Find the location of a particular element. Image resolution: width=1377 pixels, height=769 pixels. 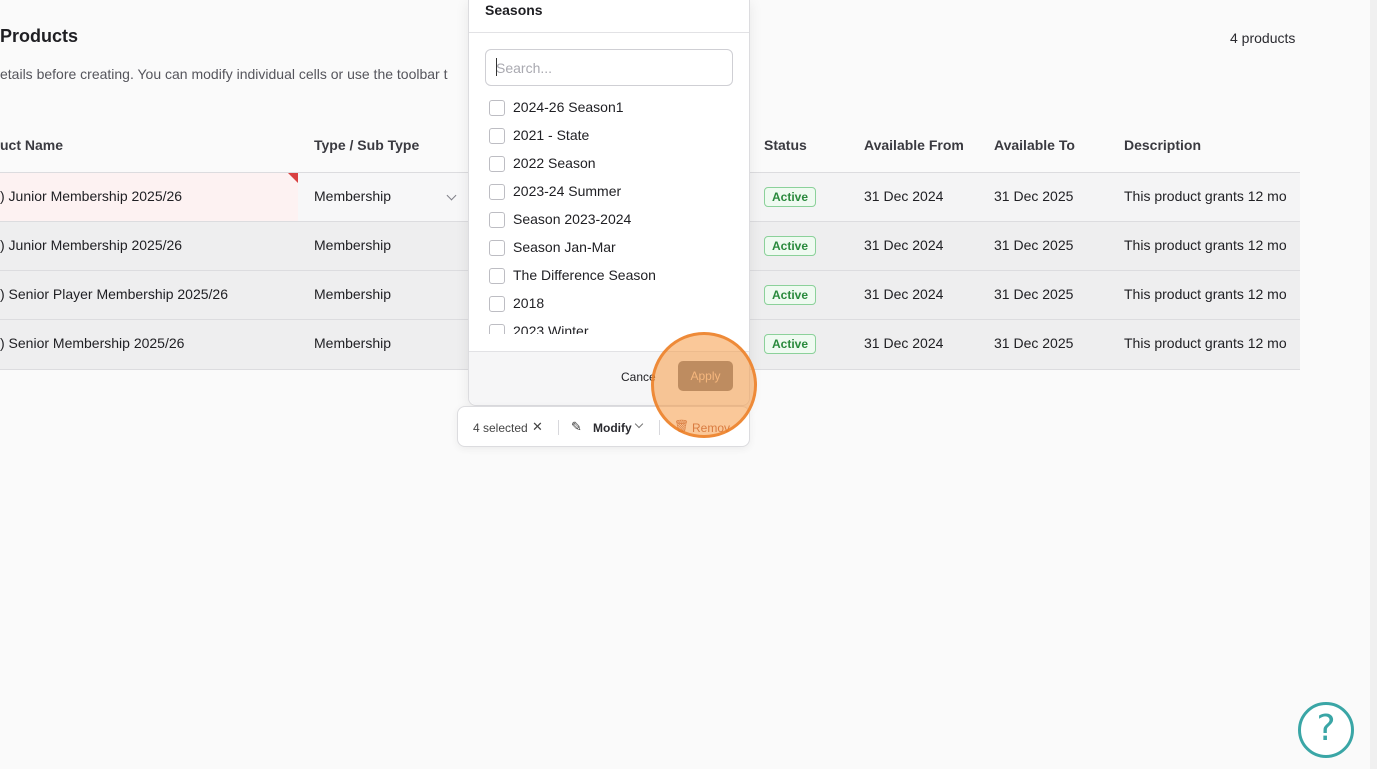

product-name: ) Senior Membership 2025/26 is located at coordinates (92, 343).